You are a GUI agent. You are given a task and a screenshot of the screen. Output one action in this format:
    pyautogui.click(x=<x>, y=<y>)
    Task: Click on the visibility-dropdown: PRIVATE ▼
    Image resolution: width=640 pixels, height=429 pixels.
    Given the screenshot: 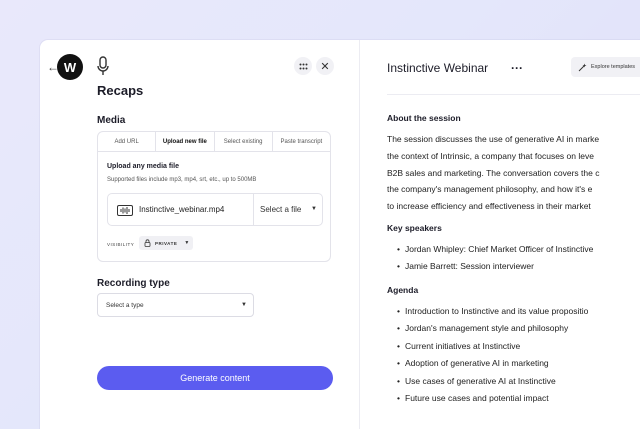 What is the action you would take?
    pyautogui.click(x=166, y=243)
    